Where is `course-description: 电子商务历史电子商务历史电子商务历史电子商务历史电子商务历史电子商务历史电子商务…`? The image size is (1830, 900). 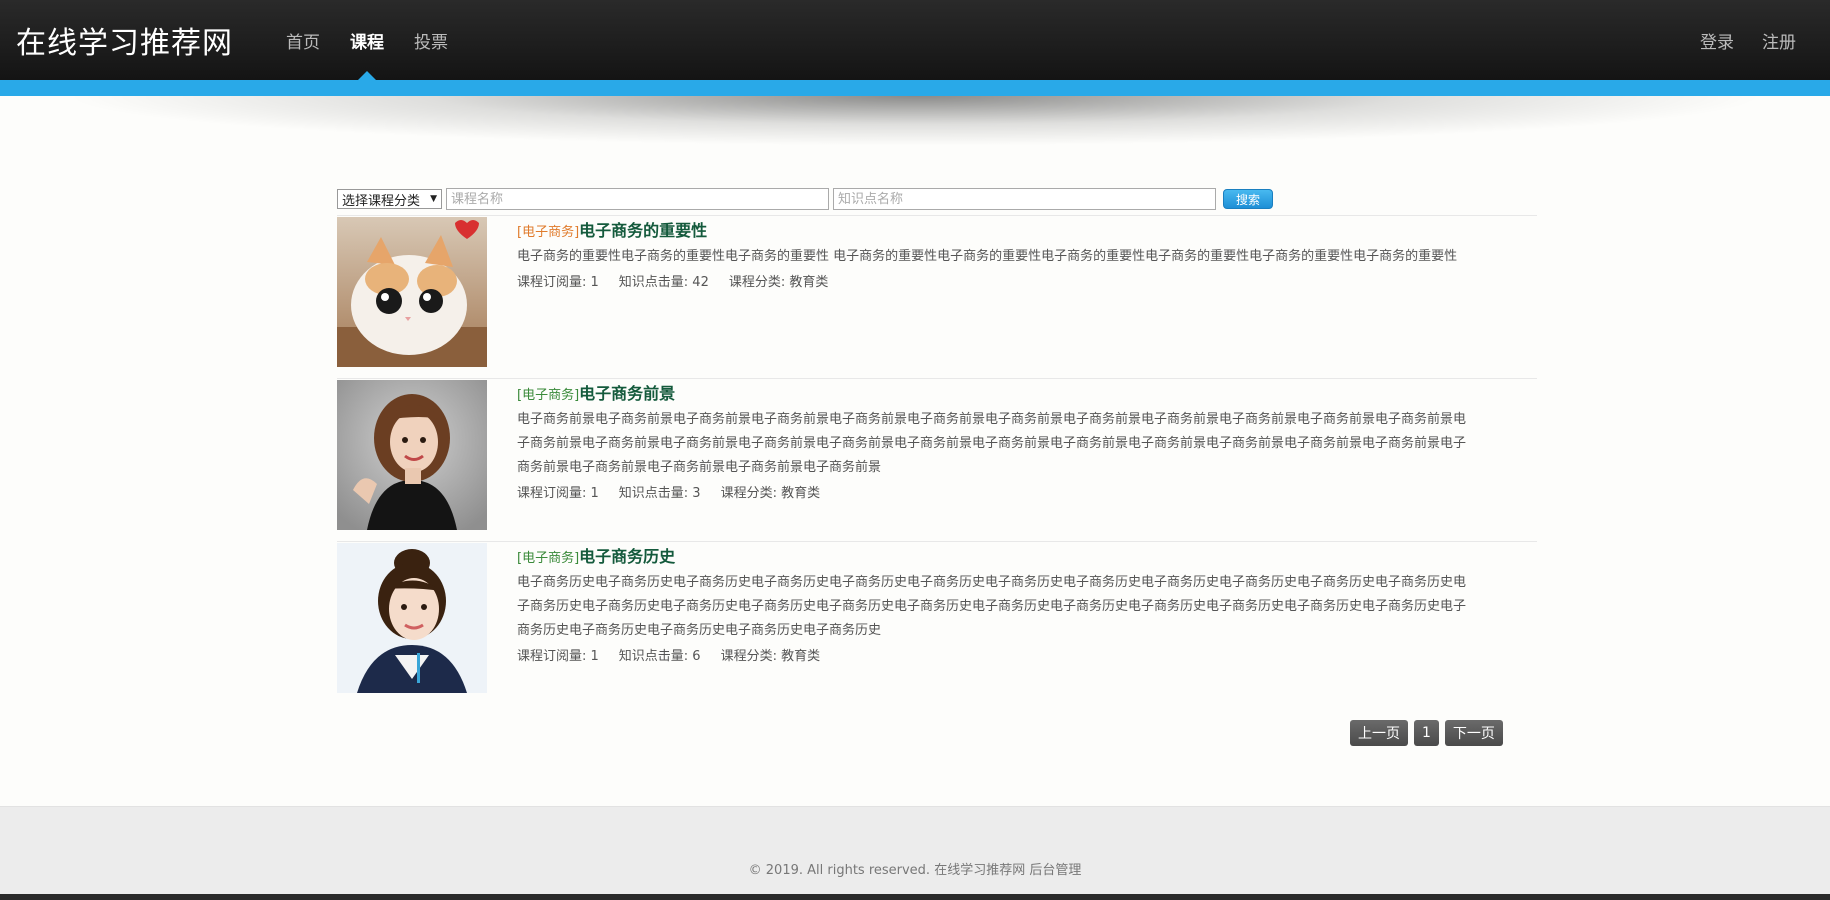
course-description: 电子商务历史电子商务历史电子商务历史电子商务历史电子商务历史电子商务历史电子商务… is located at coordinates (992, 606).